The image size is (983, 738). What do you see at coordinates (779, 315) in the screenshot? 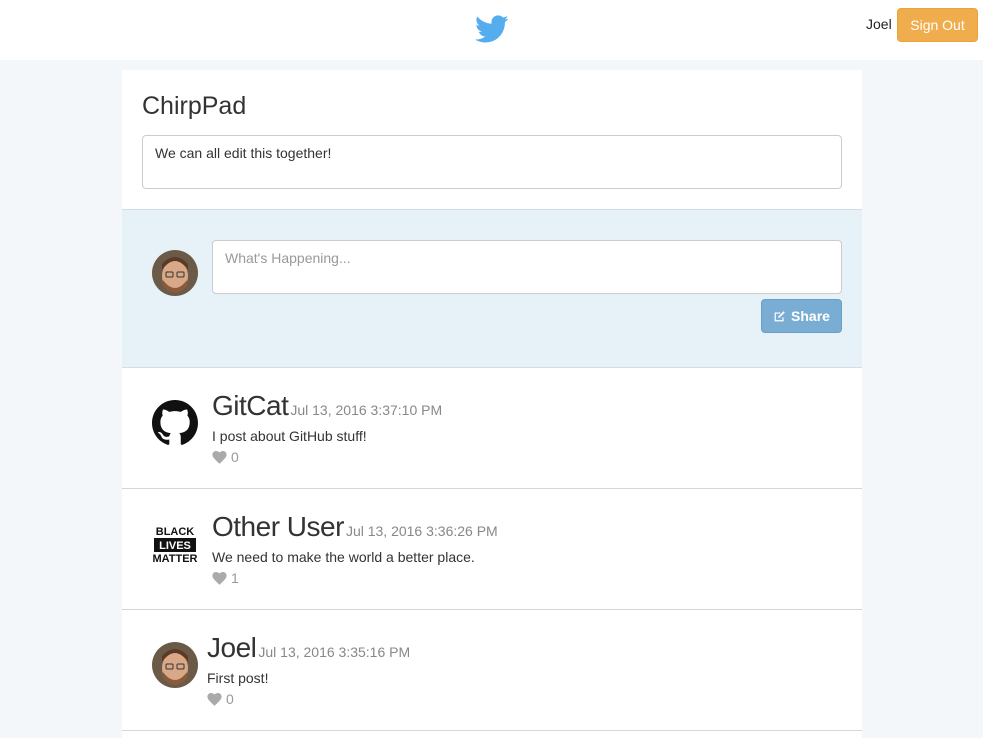
I see `edit-icon` at bounding box center [779, 315].